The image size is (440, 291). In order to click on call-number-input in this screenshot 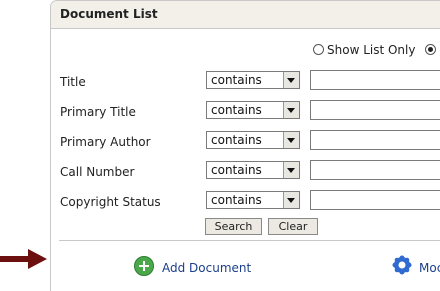, I will do `click(375, 170)`.